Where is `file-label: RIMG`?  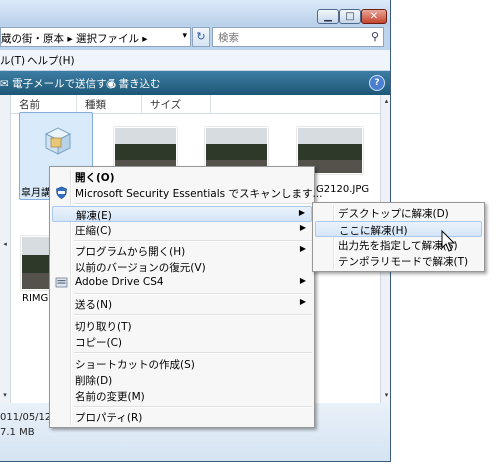 file-label: RIMG is located at coordinates (35, 298).